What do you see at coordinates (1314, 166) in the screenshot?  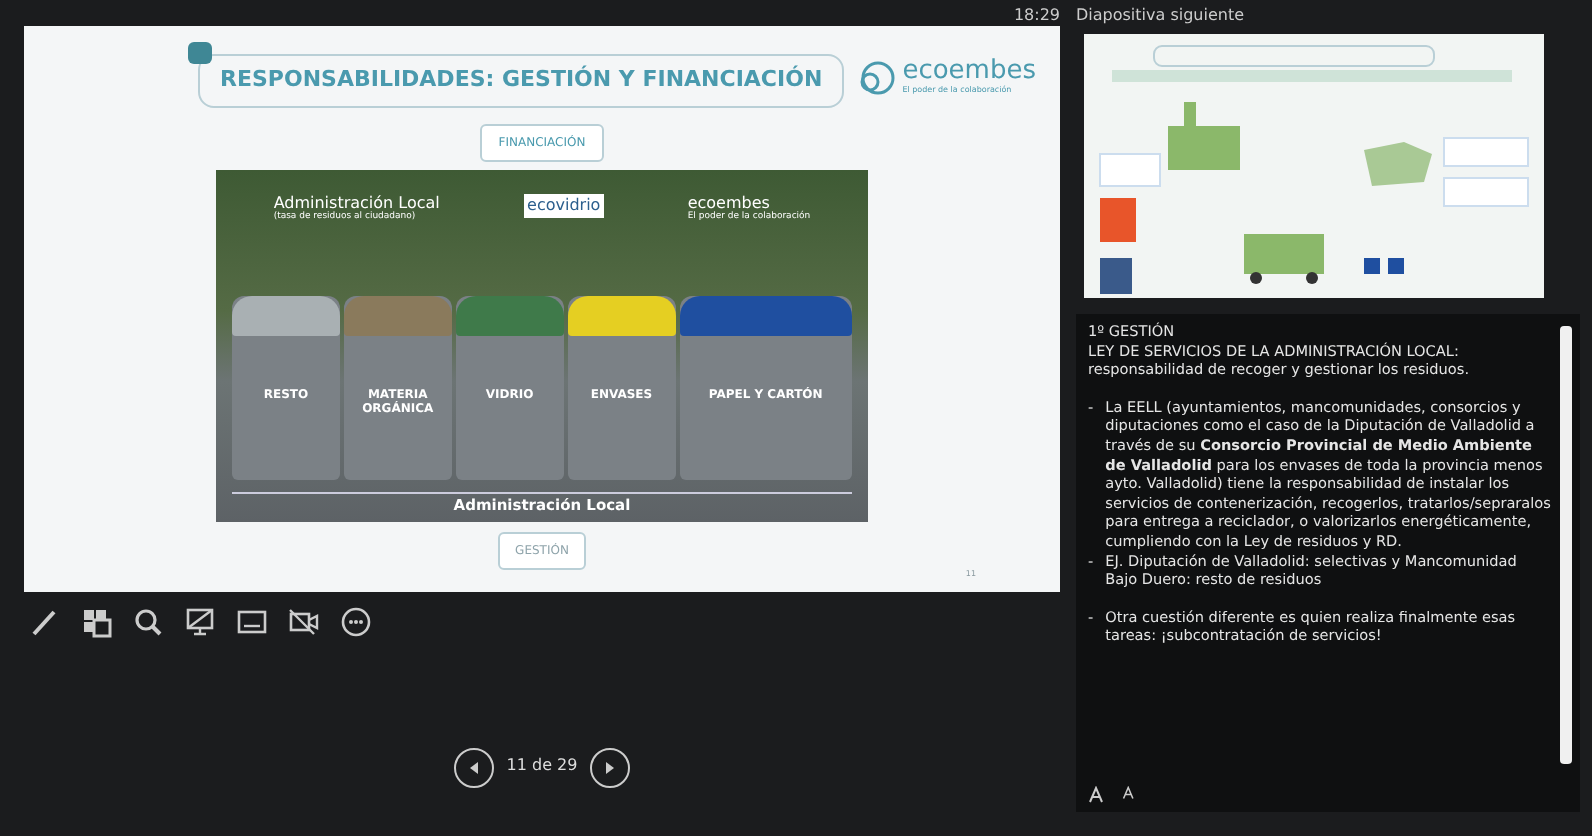 I see `next-slide-thumbnail-drawing` at bounding box center [1314, 166].